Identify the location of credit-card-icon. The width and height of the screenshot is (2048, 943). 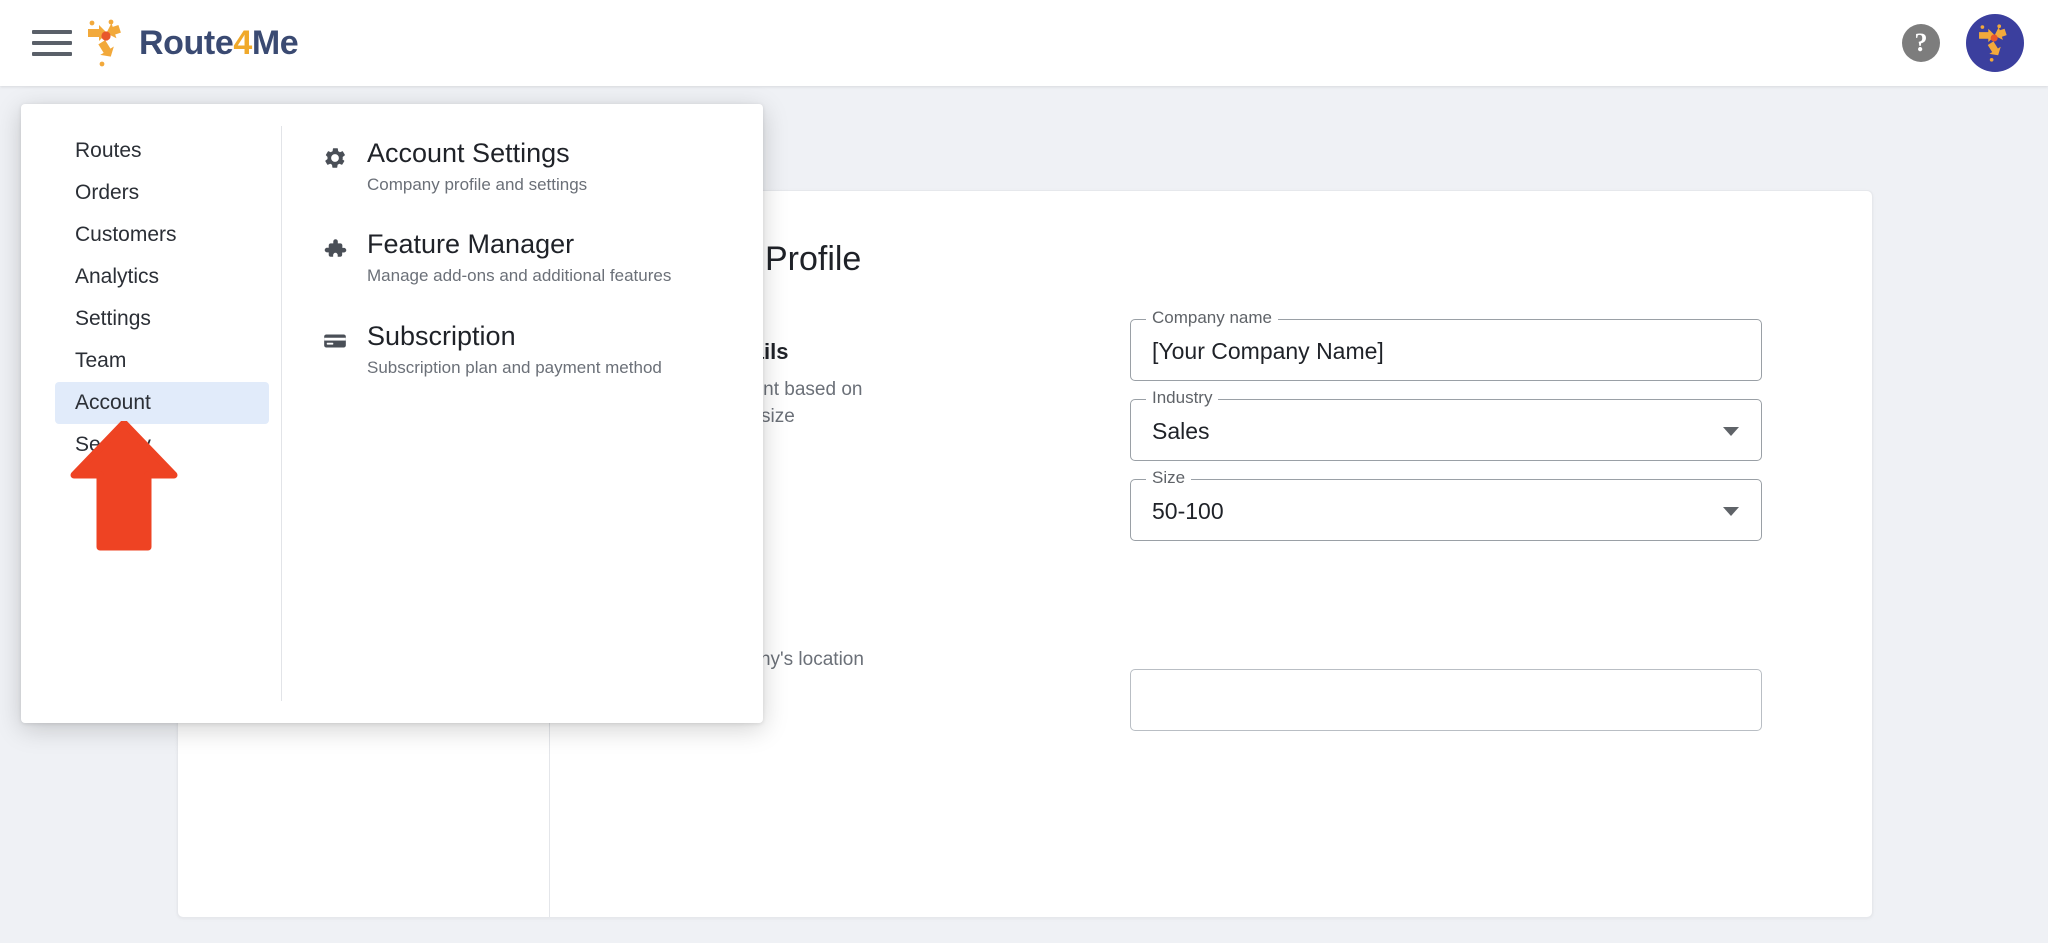
(335, 341).